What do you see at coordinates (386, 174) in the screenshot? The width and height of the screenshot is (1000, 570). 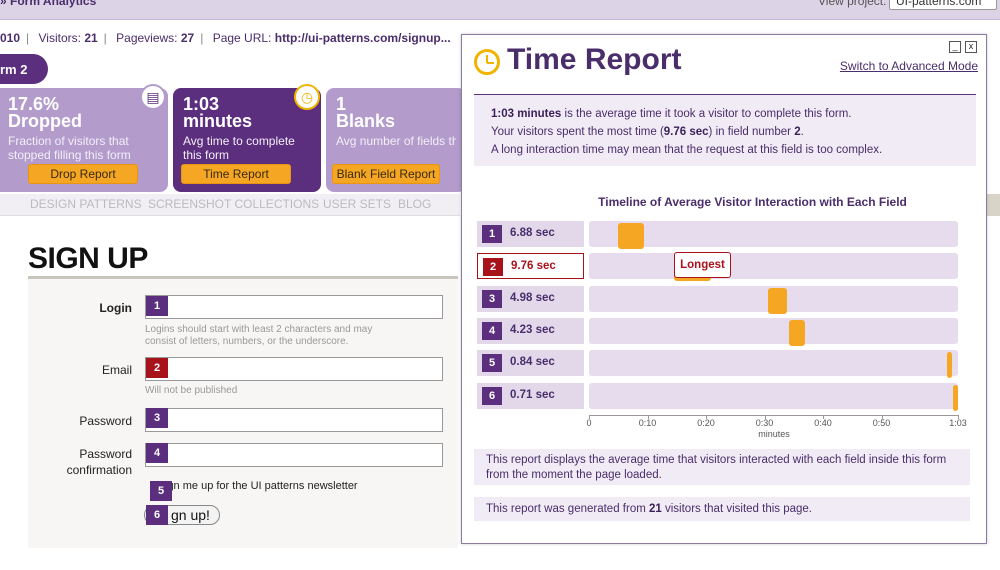 I see `blank-field-report-button: Blank Field Report` at bounding box center [386, 174].